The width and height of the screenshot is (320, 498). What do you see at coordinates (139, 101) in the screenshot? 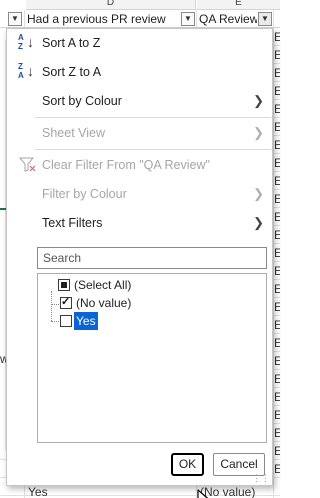
I see `menu-item-sort-by-colour: Sort by Colour ❯` at bounding box center [139, 101].